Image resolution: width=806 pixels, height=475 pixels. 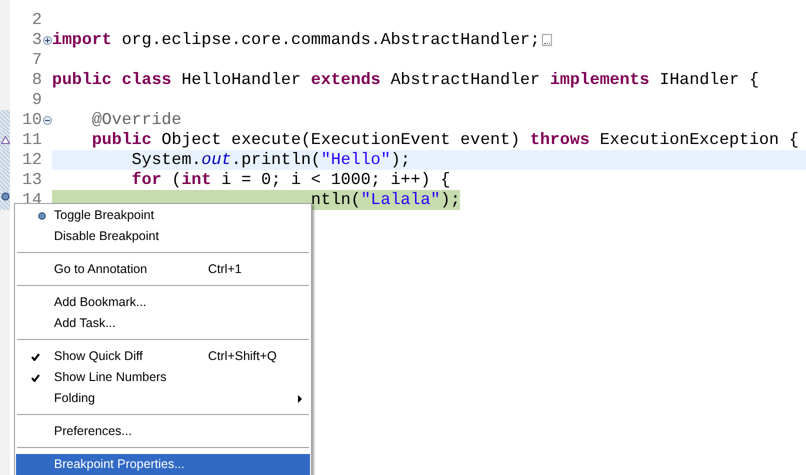 What do you see at coordinates (290, 180) in the screenshot?
I see `code-line: for (int i = 0; i < 1000; i++) {` at bounding box center [290, 180].